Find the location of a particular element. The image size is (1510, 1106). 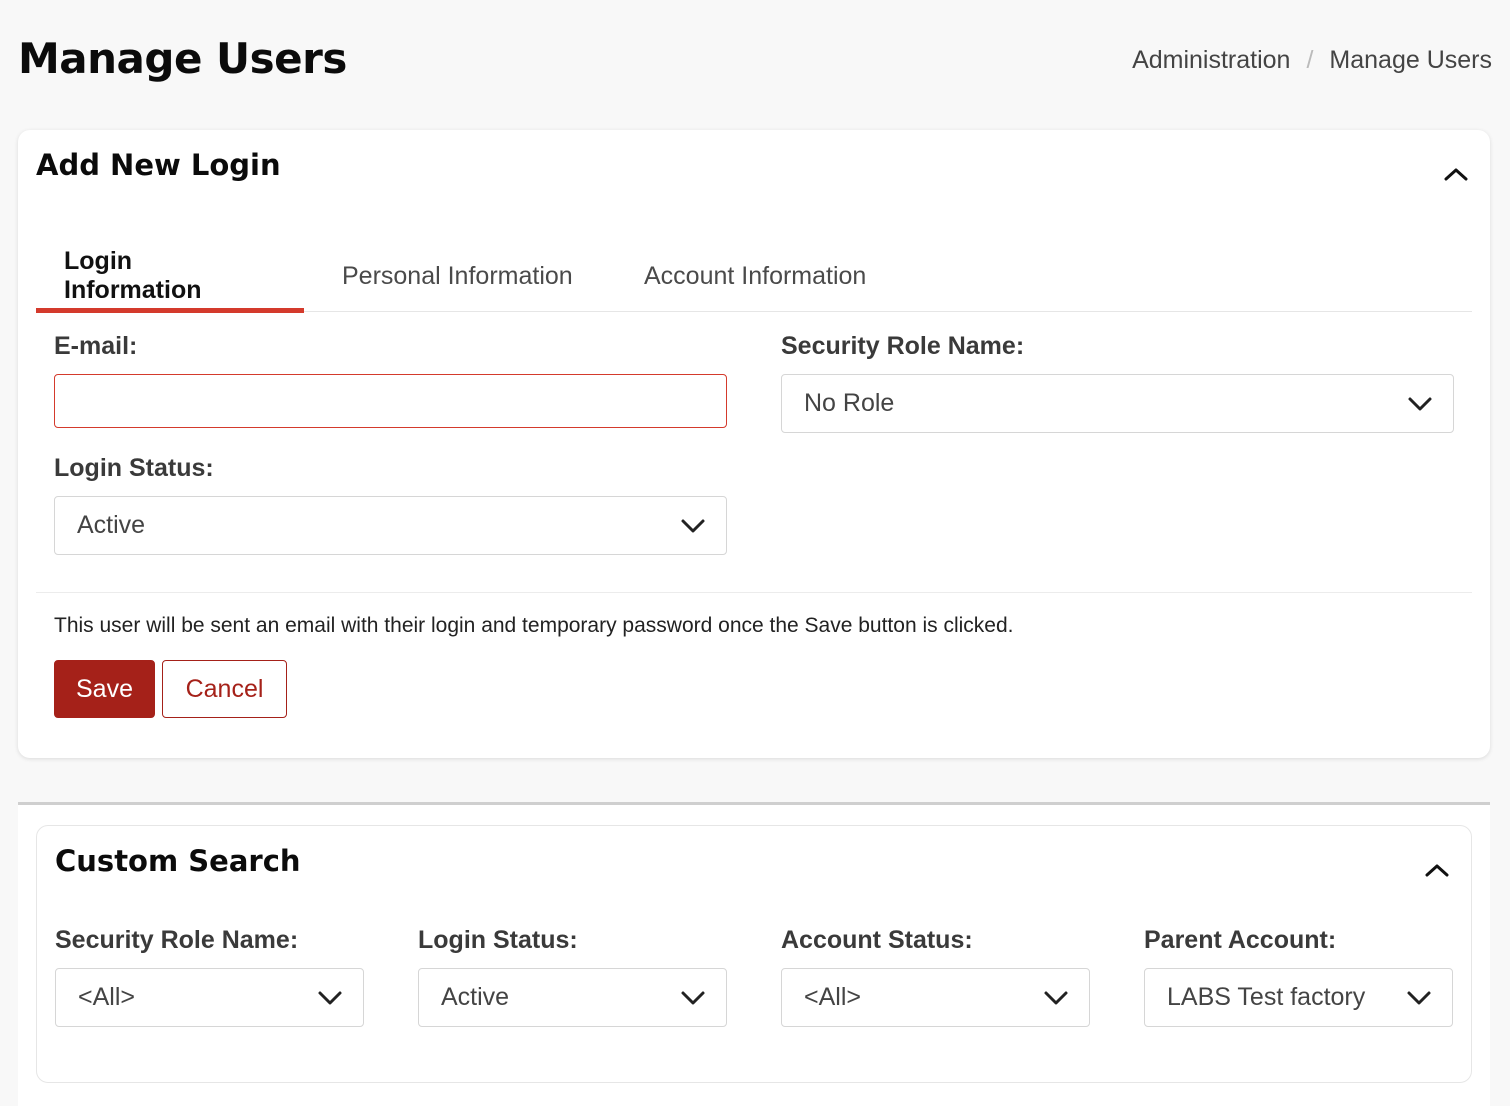

security-role-label: Security Role Name: is located at coordinates (903, 346).